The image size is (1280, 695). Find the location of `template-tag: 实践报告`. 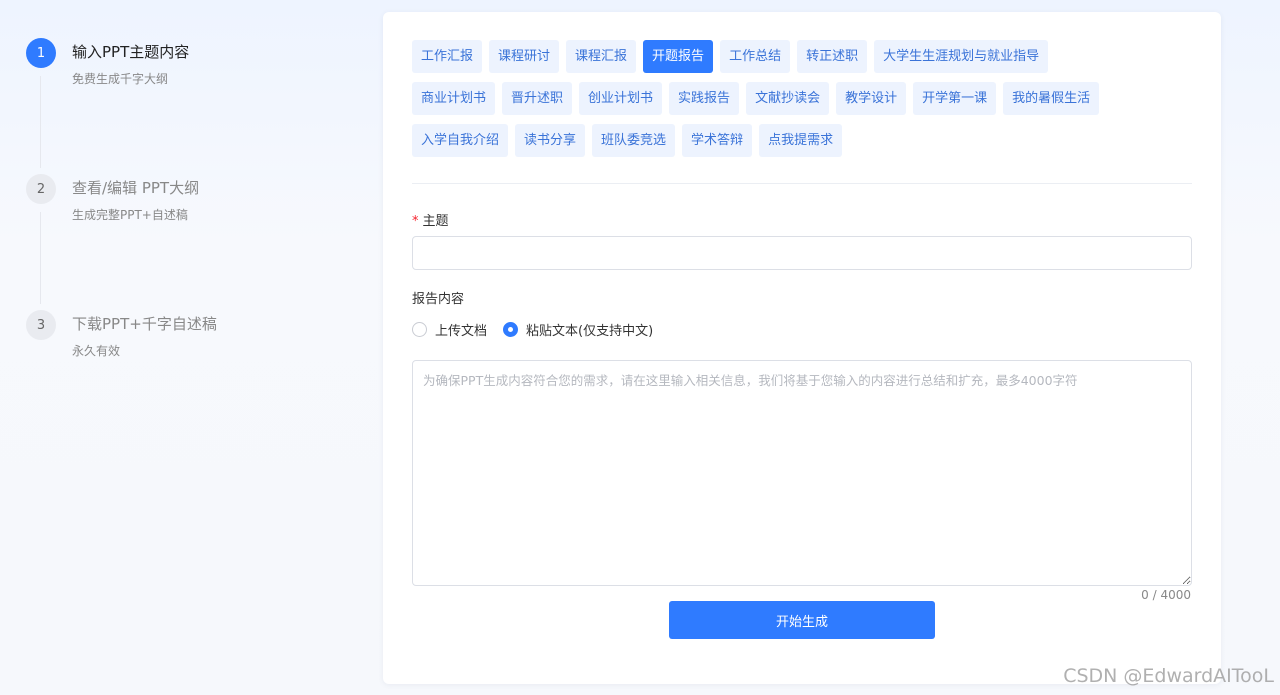

template-tag: 实践报告 is located at coordinates (704, 98).